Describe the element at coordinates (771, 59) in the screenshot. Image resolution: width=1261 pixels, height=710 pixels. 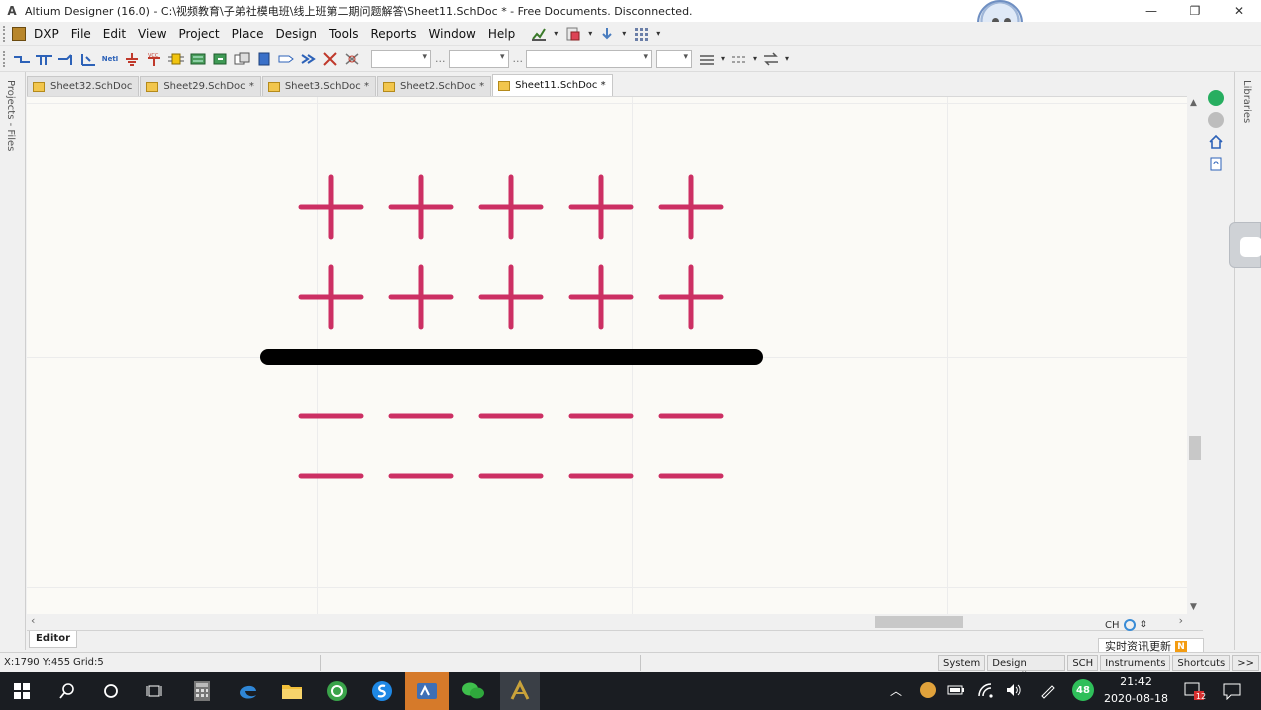
I see `align-icon` at that location.